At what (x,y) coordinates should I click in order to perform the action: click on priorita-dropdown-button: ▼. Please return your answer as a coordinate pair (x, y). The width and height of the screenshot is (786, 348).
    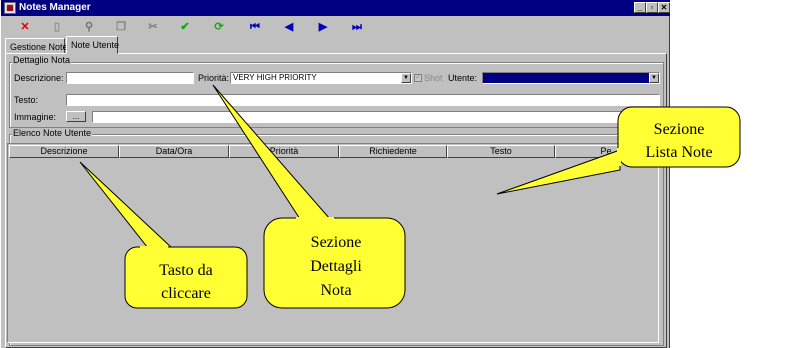
    Looking at the image, I should click on (406, 78).